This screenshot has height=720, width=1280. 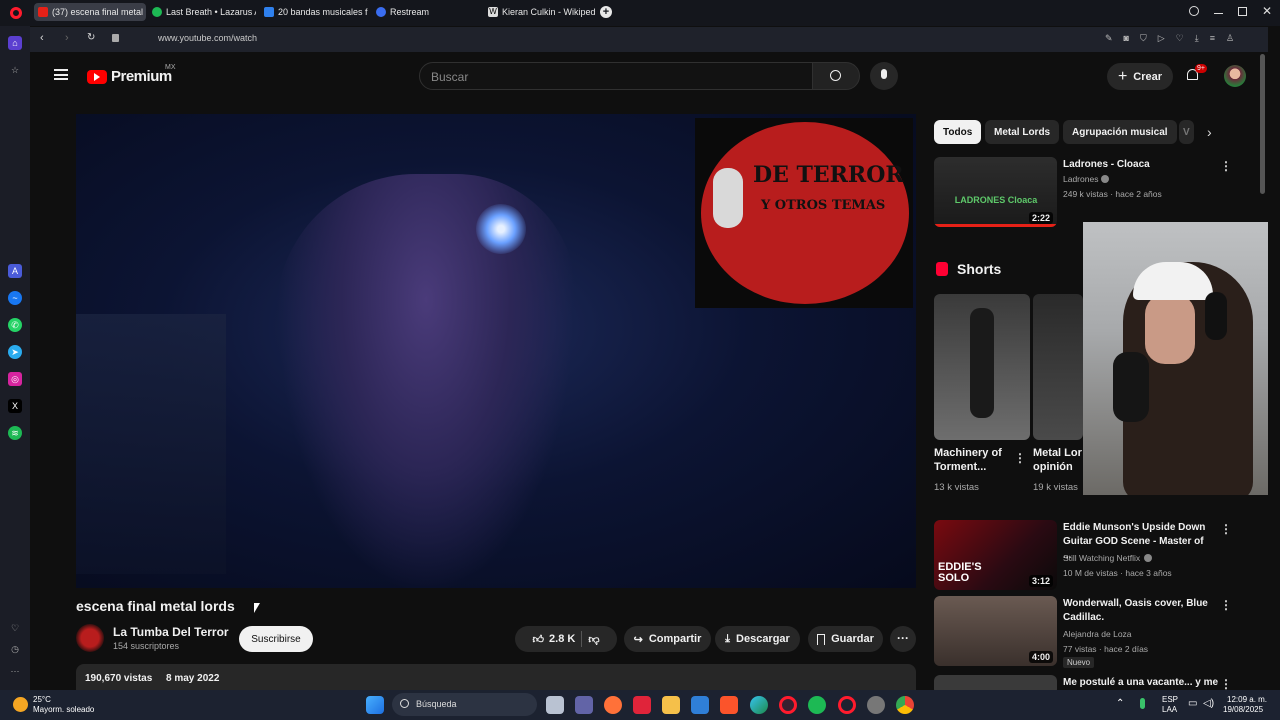 What do you see at coordinates (1097, 634) in the screenshot?
I see `sidebar-video-channel: Alejandra de Loza` at bounding box center [1097, 634].